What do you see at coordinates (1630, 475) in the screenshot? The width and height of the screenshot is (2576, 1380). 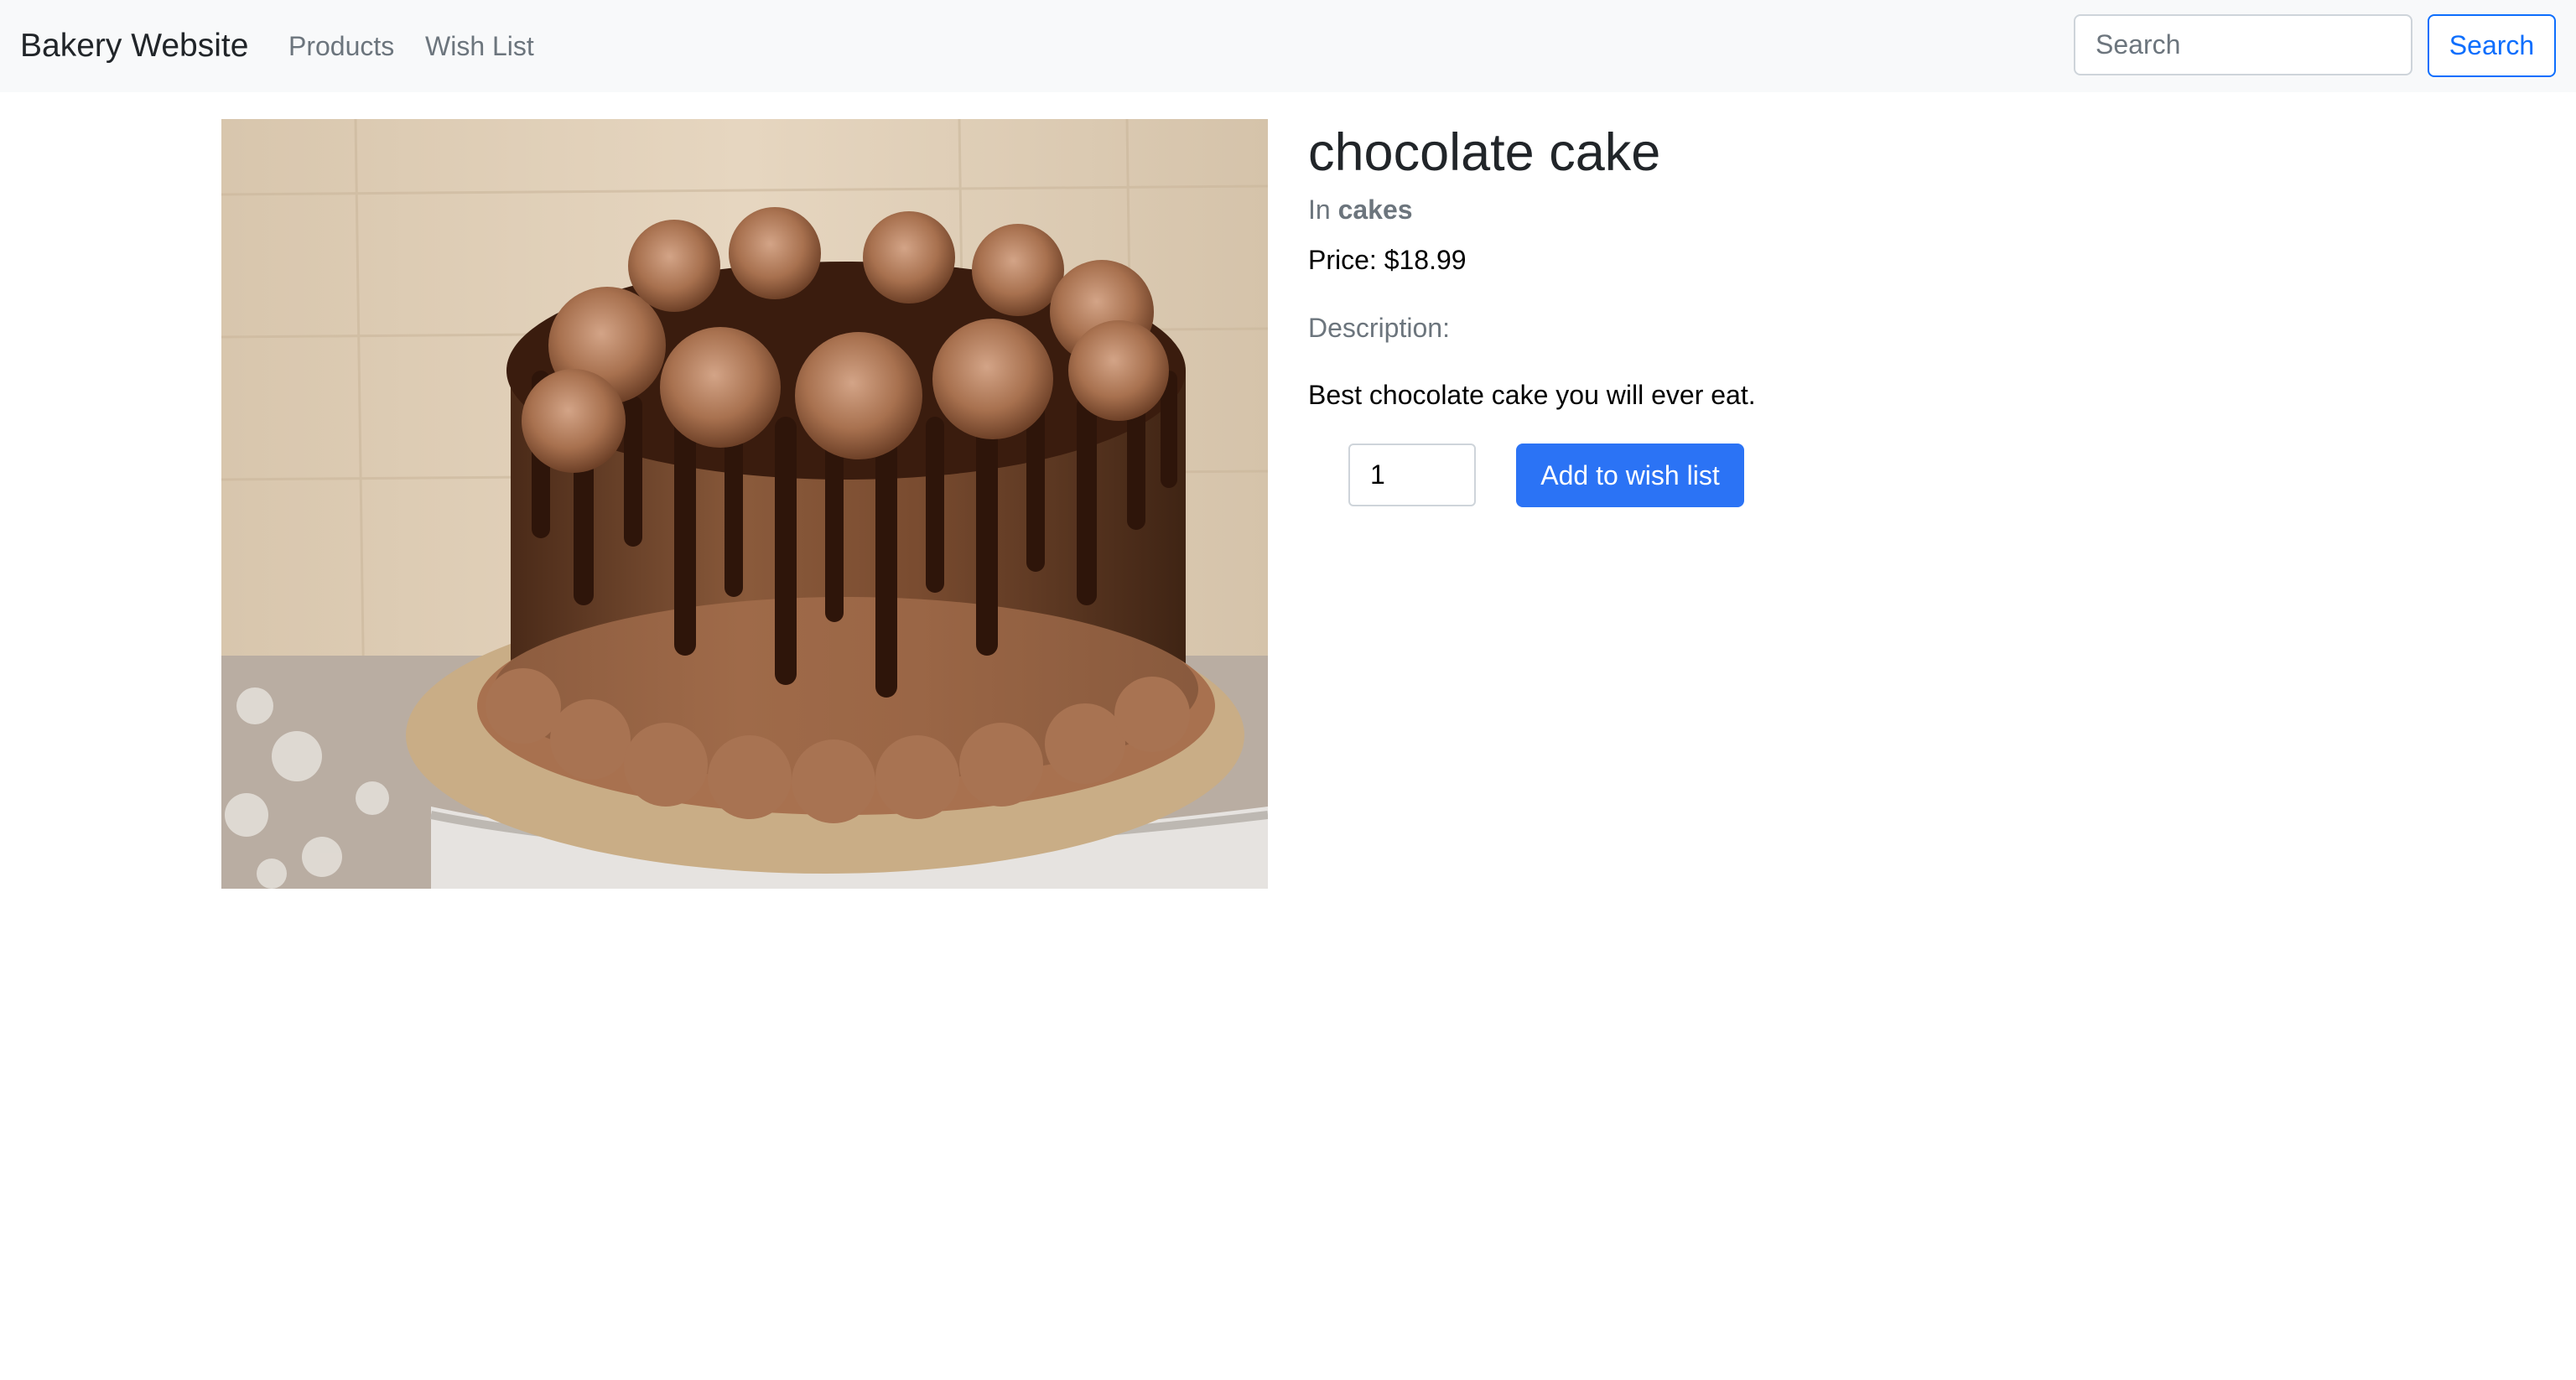 I see `add-to-wish-list-button: Add to wish list` at bounding box center [1630, 475].